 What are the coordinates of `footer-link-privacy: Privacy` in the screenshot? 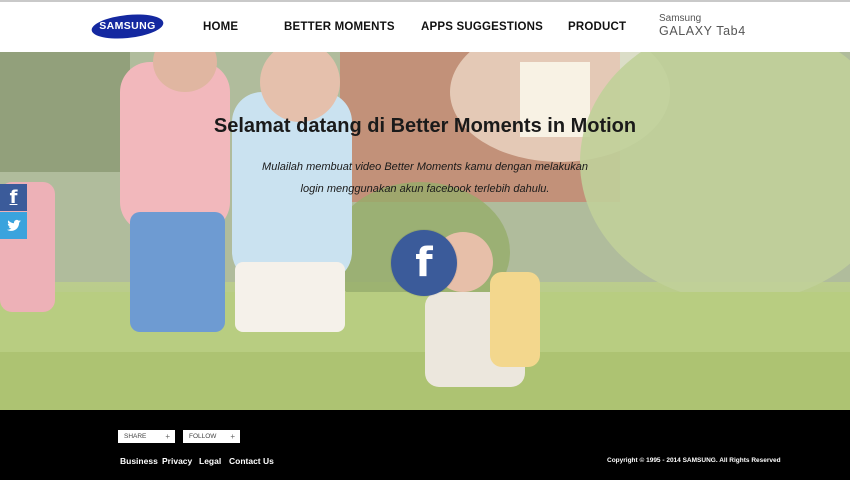 It's located at (177, 461).